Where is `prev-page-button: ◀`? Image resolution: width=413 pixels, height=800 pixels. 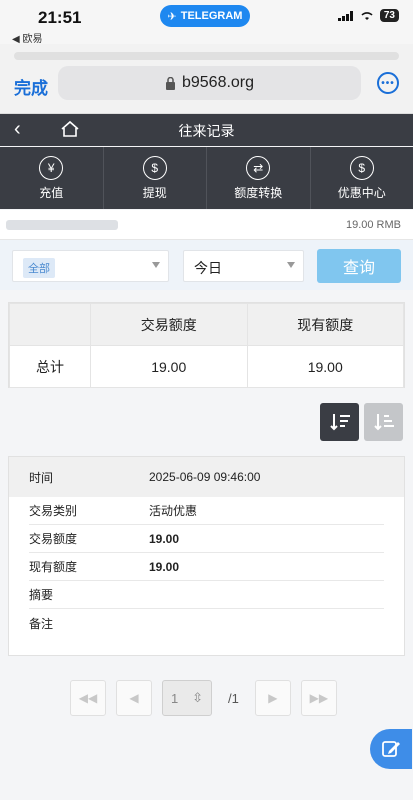
prev-page-button: ◀ is located at coordinates (134, 698).